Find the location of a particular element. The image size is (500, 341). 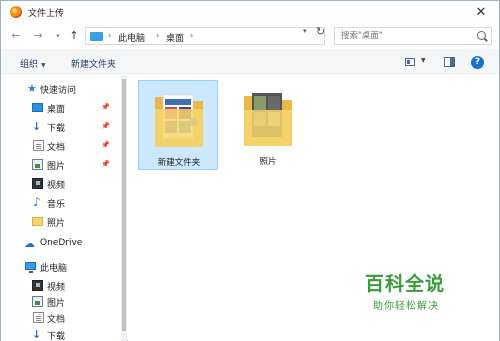

command-bar: 组织 ▼ 新建文件夹 ▼ ? is located at coordinates (250, 62).